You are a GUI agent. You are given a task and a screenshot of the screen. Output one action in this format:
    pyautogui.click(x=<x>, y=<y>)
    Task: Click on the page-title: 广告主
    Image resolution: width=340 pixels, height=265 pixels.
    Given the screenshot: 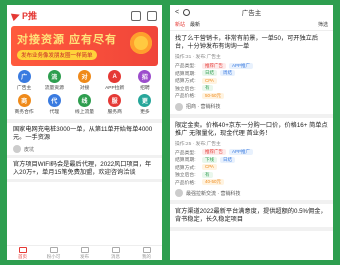 What is the action you would take?
    pyautogui.click(x=251, y=13)
    